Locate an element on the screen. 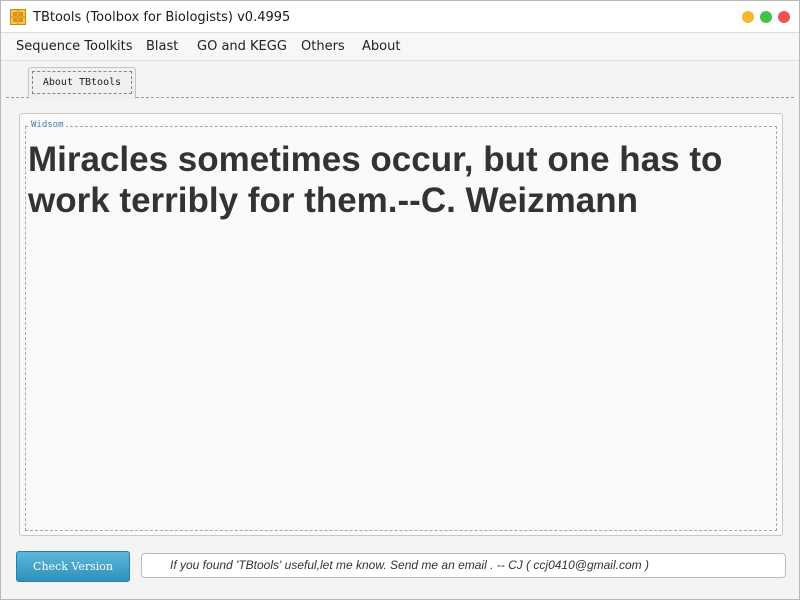 The width and height of the screenshot is (800, 600). maximize-button is located at coordinates (766, 17).